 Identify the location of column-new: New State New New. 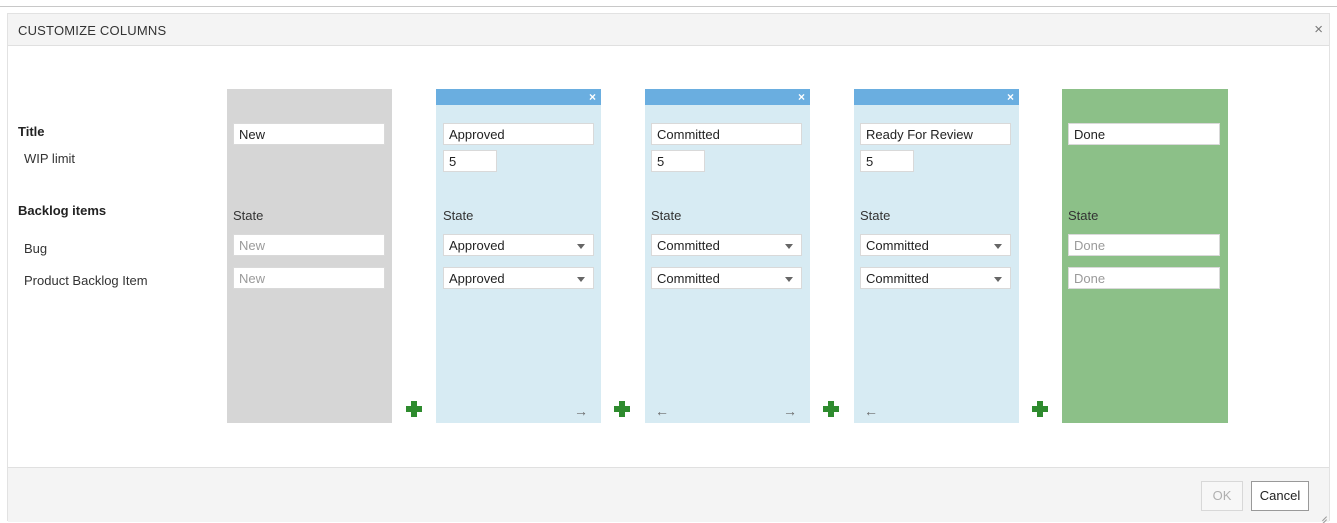
(309, 256).